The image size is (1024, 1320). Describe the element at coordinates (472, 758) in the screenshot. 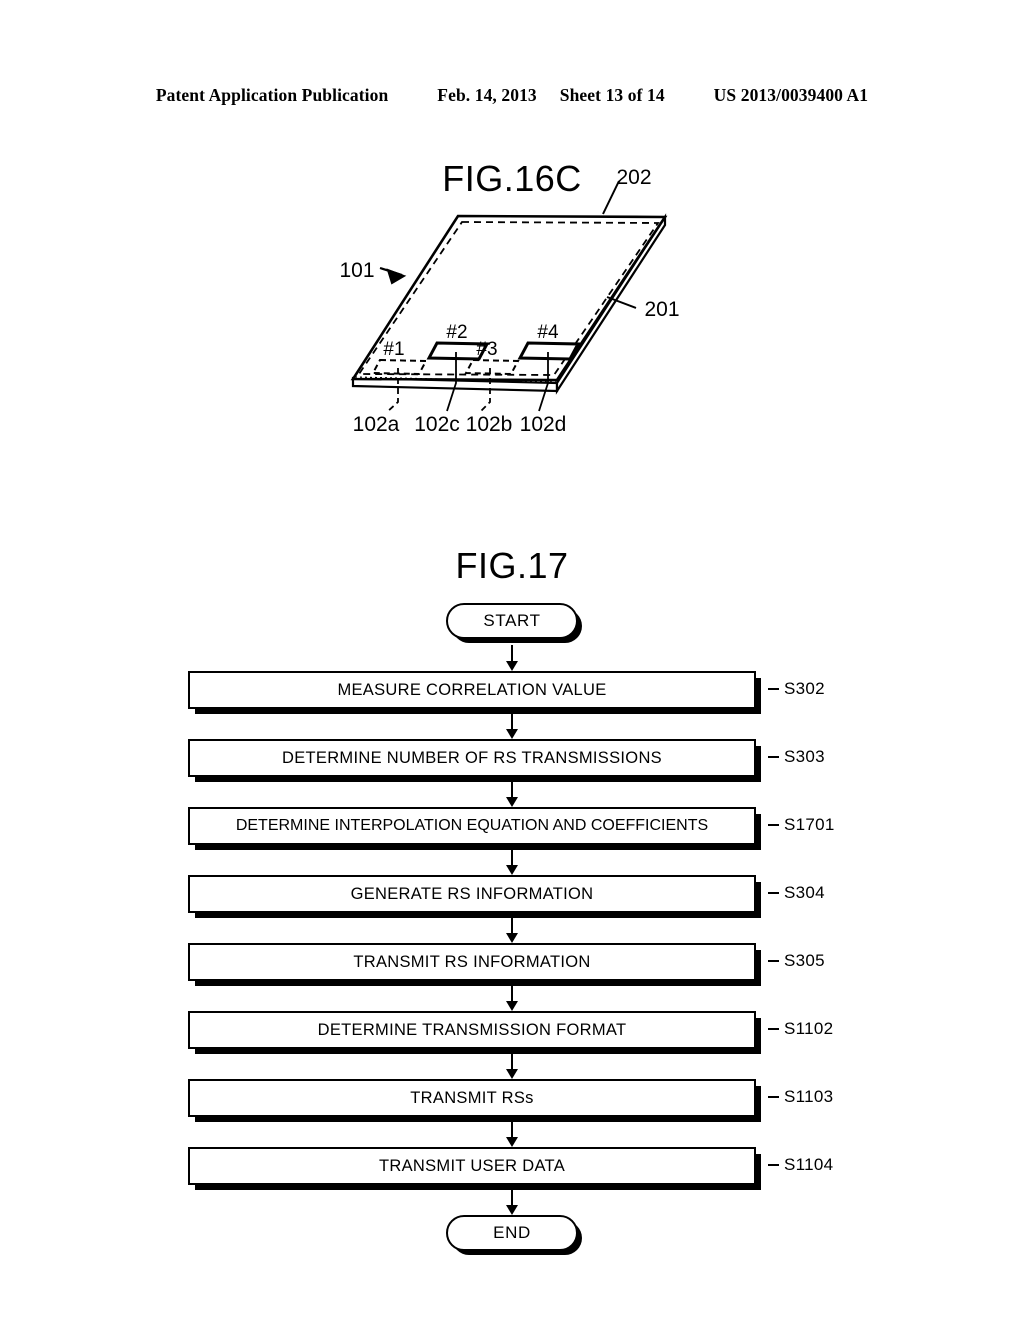

I see `step-box-s303: DETERMINE NUMBER OF RS TRANSMISSIONS` at that location.